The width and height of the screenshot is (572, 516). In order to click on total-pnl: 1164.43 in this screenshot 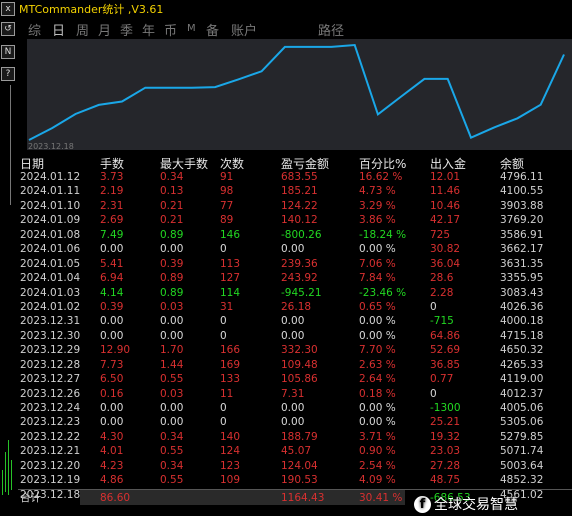, I will do `click(303, 498)`.